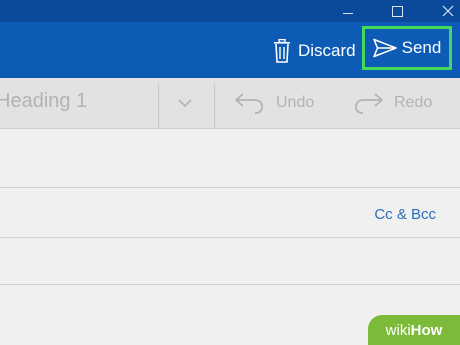  What do you see at coordinates (282, 51) in the screenshot?
I see `trash-icon` at bounding box center [282, 51].